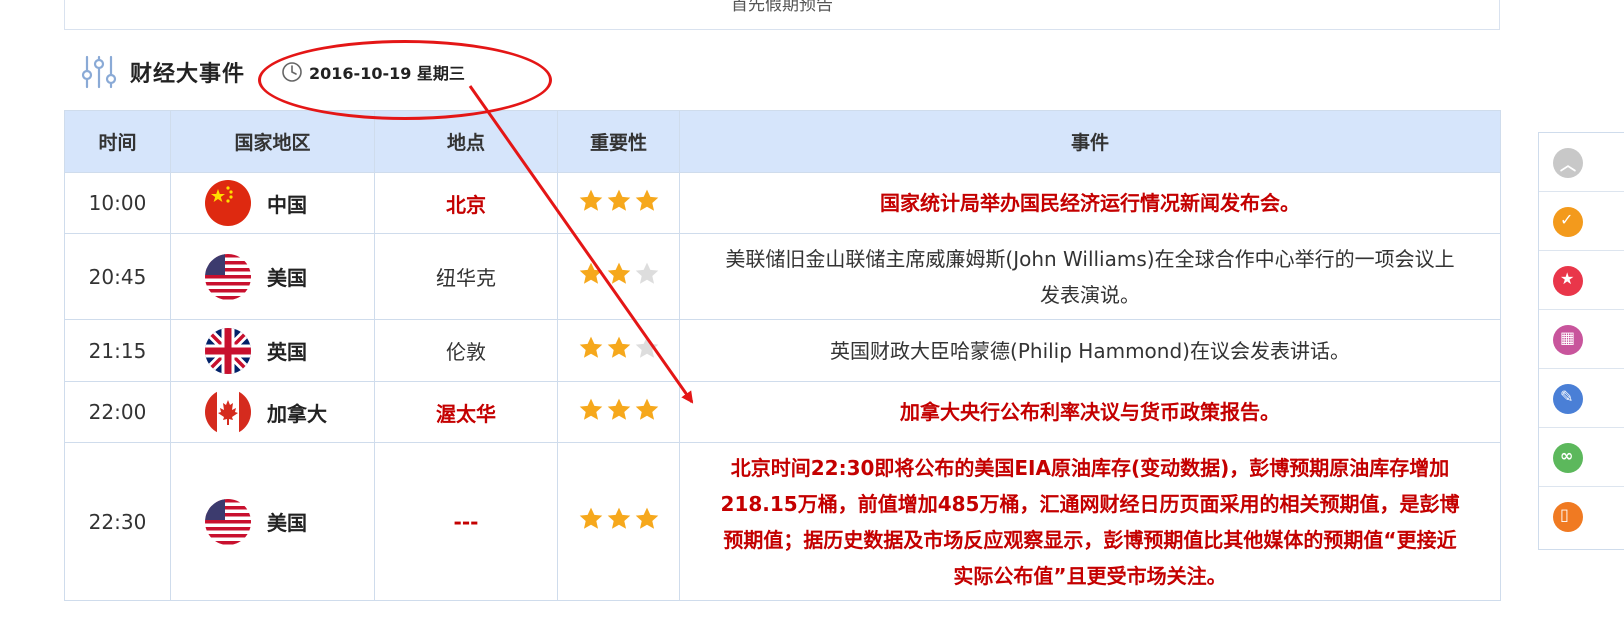  What do you see at coordinates (1568, 281) in the screenshot?
I see `star-badge-icon: ★` at bounding box center [1568, 281].